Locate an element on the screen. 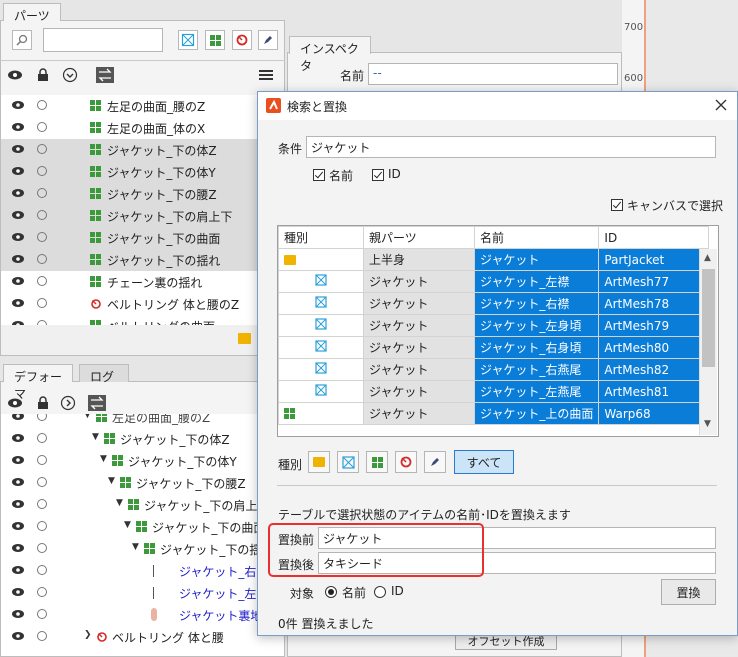 Image resolution: width=738 pixels, height=657 pixels. col-parent: 親パーツ is located at coordinates (419, 237).